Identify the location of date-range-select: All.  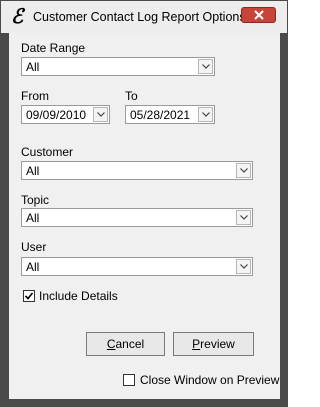
(118, 66).